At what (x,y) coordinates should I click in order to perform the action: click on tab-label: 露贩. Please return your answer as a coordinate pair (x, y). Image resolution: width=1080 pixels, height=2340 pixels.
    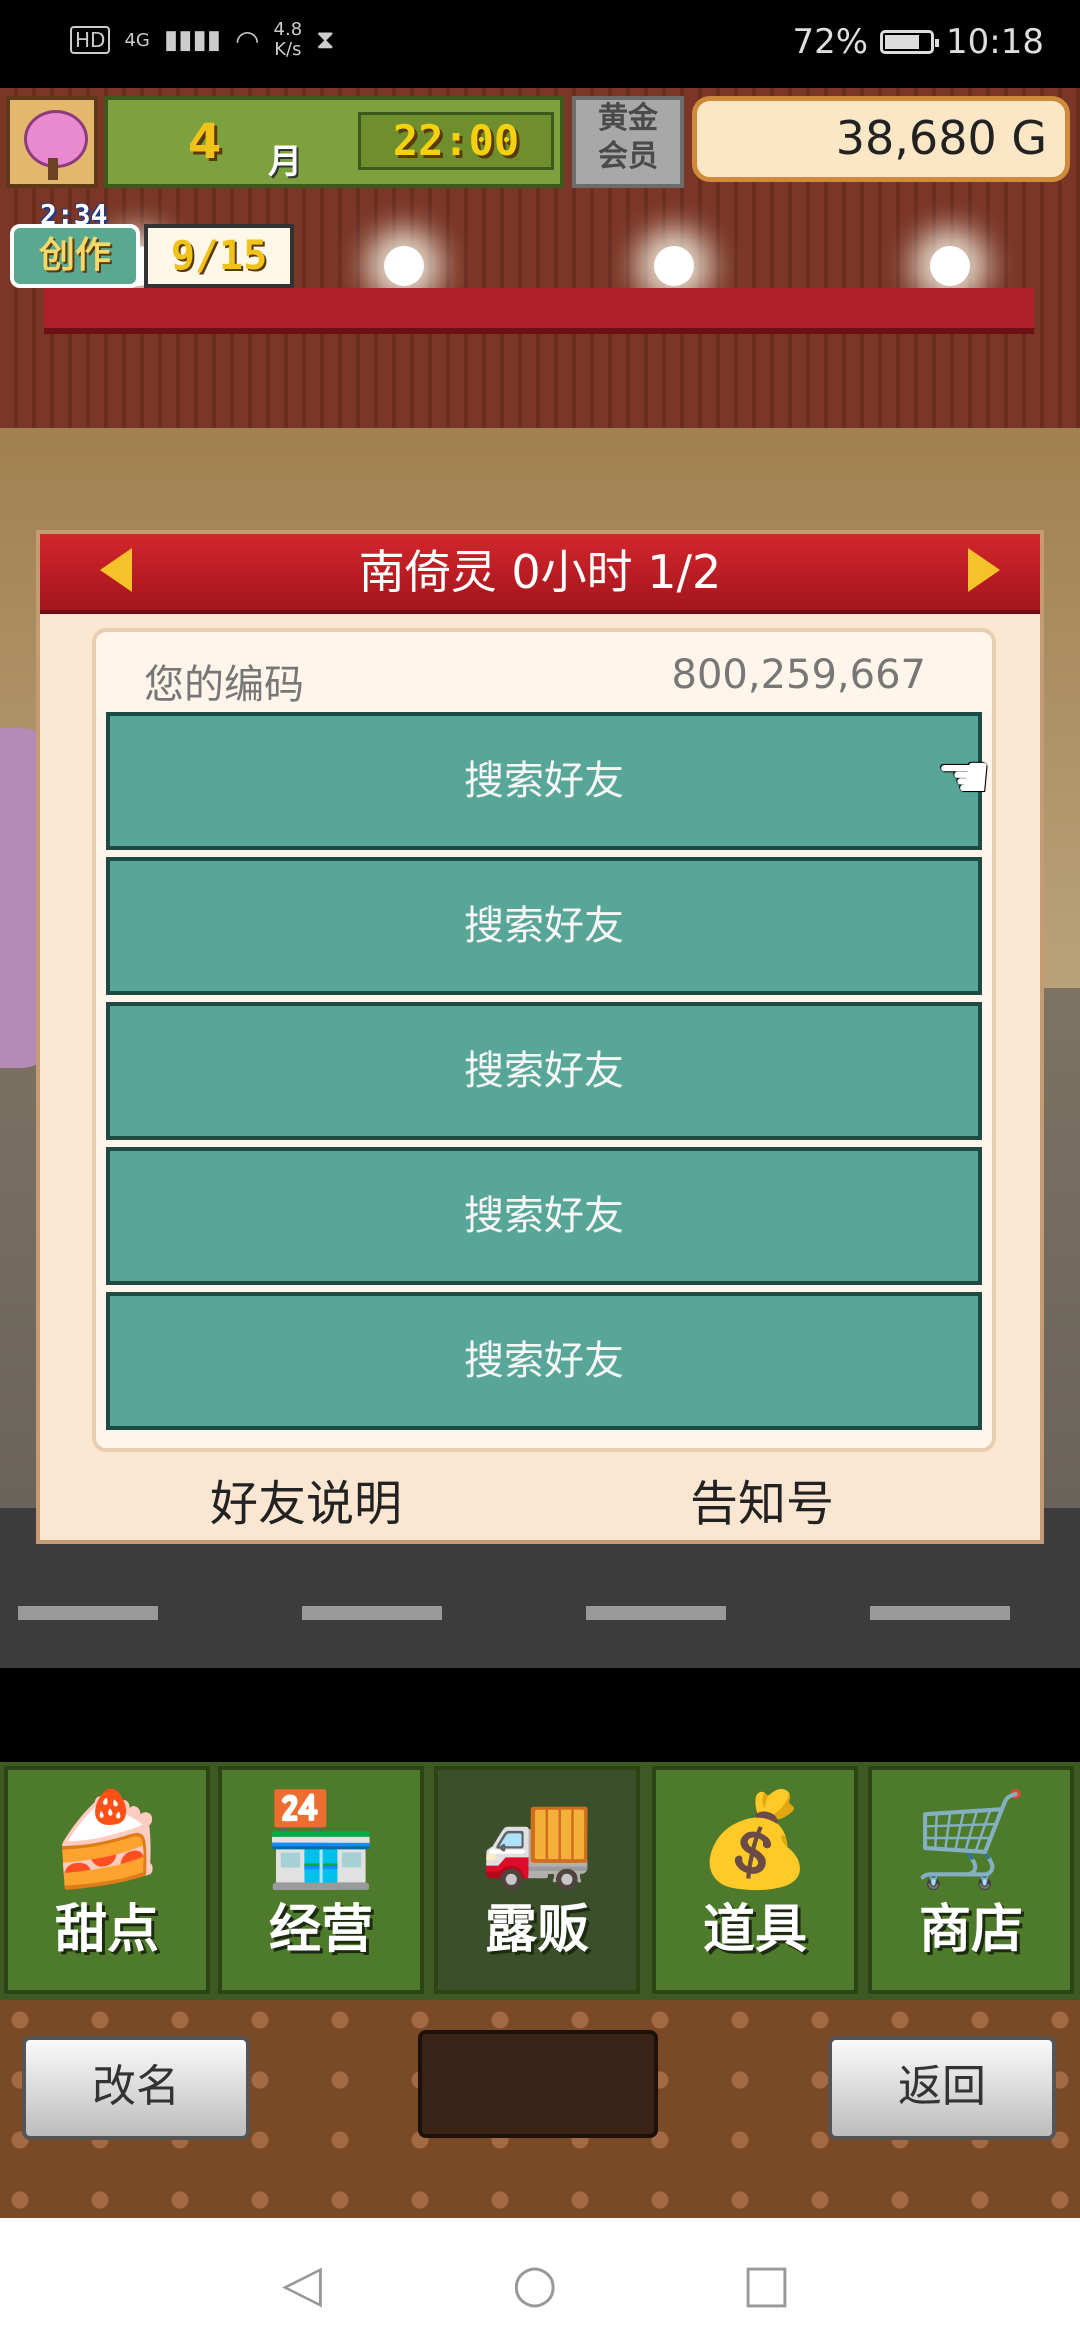
    Looking at the image, I should click on (536, 1930).